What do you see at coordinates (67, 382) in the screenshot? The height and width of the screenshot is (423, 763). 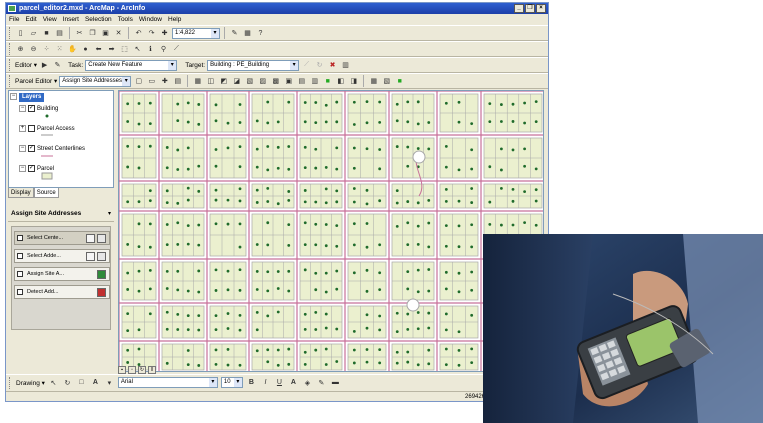 I see `rotate-icon: ↻` at bounding box center [67, 382].